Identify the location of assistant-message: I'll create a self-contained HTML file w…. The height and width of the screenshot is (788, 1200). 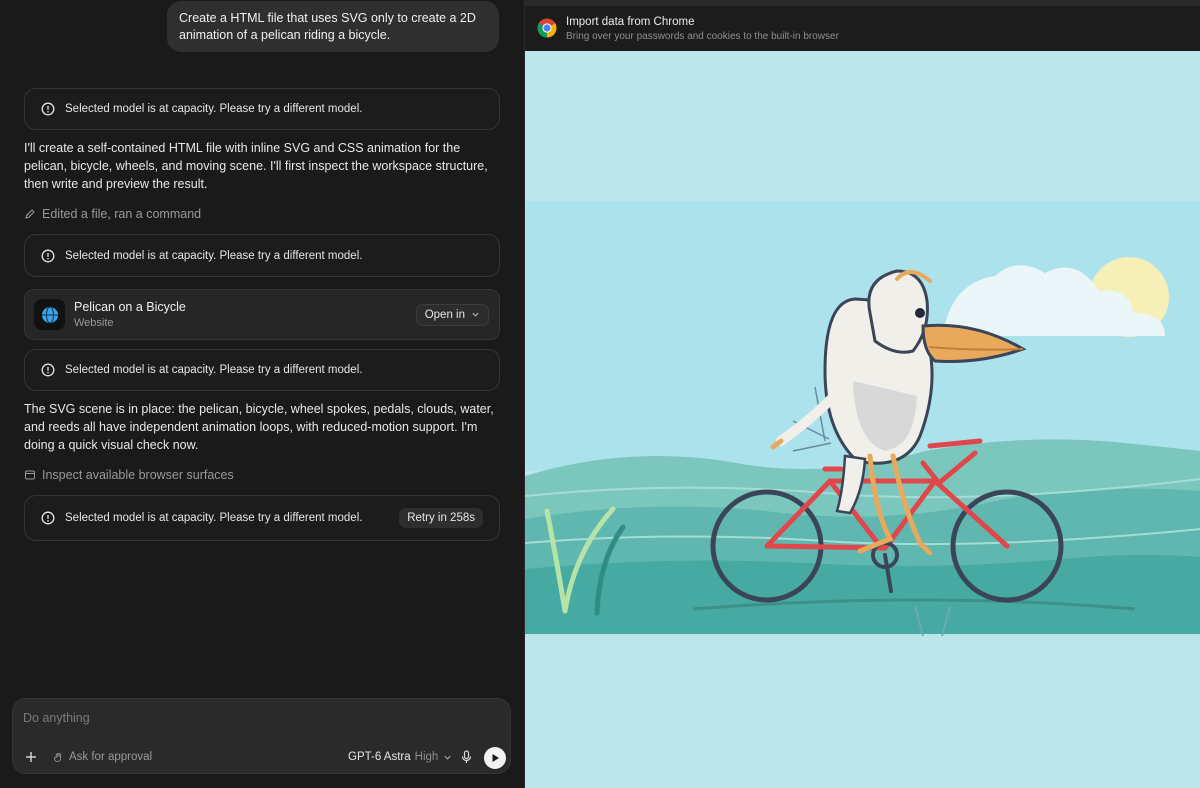
(256, 166).